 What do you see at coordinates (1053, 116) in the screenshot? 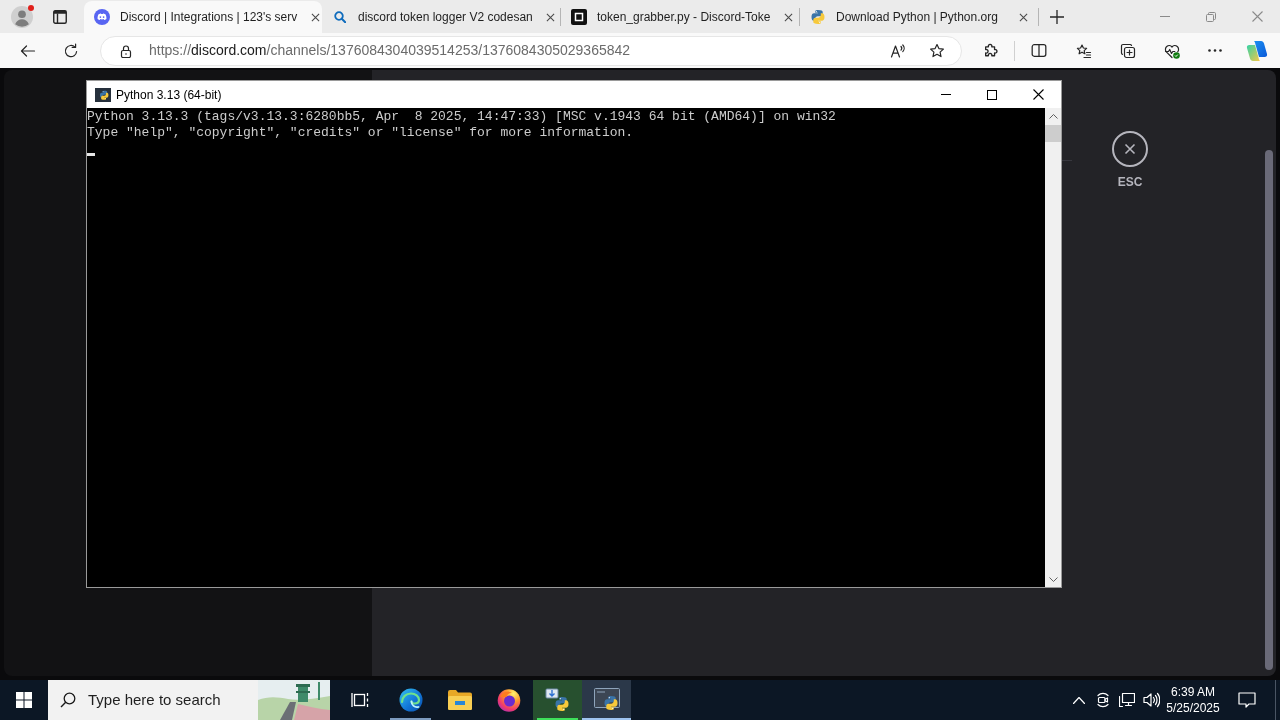
I see `scroll-up-icon` at bounding box center [1053, 116].